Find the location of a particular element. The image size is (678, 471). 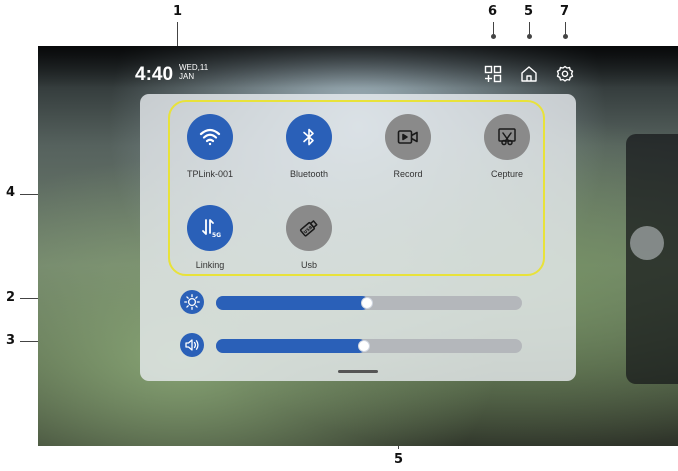

tile-linking: 5G Linking is located at coordinates (210, 237).